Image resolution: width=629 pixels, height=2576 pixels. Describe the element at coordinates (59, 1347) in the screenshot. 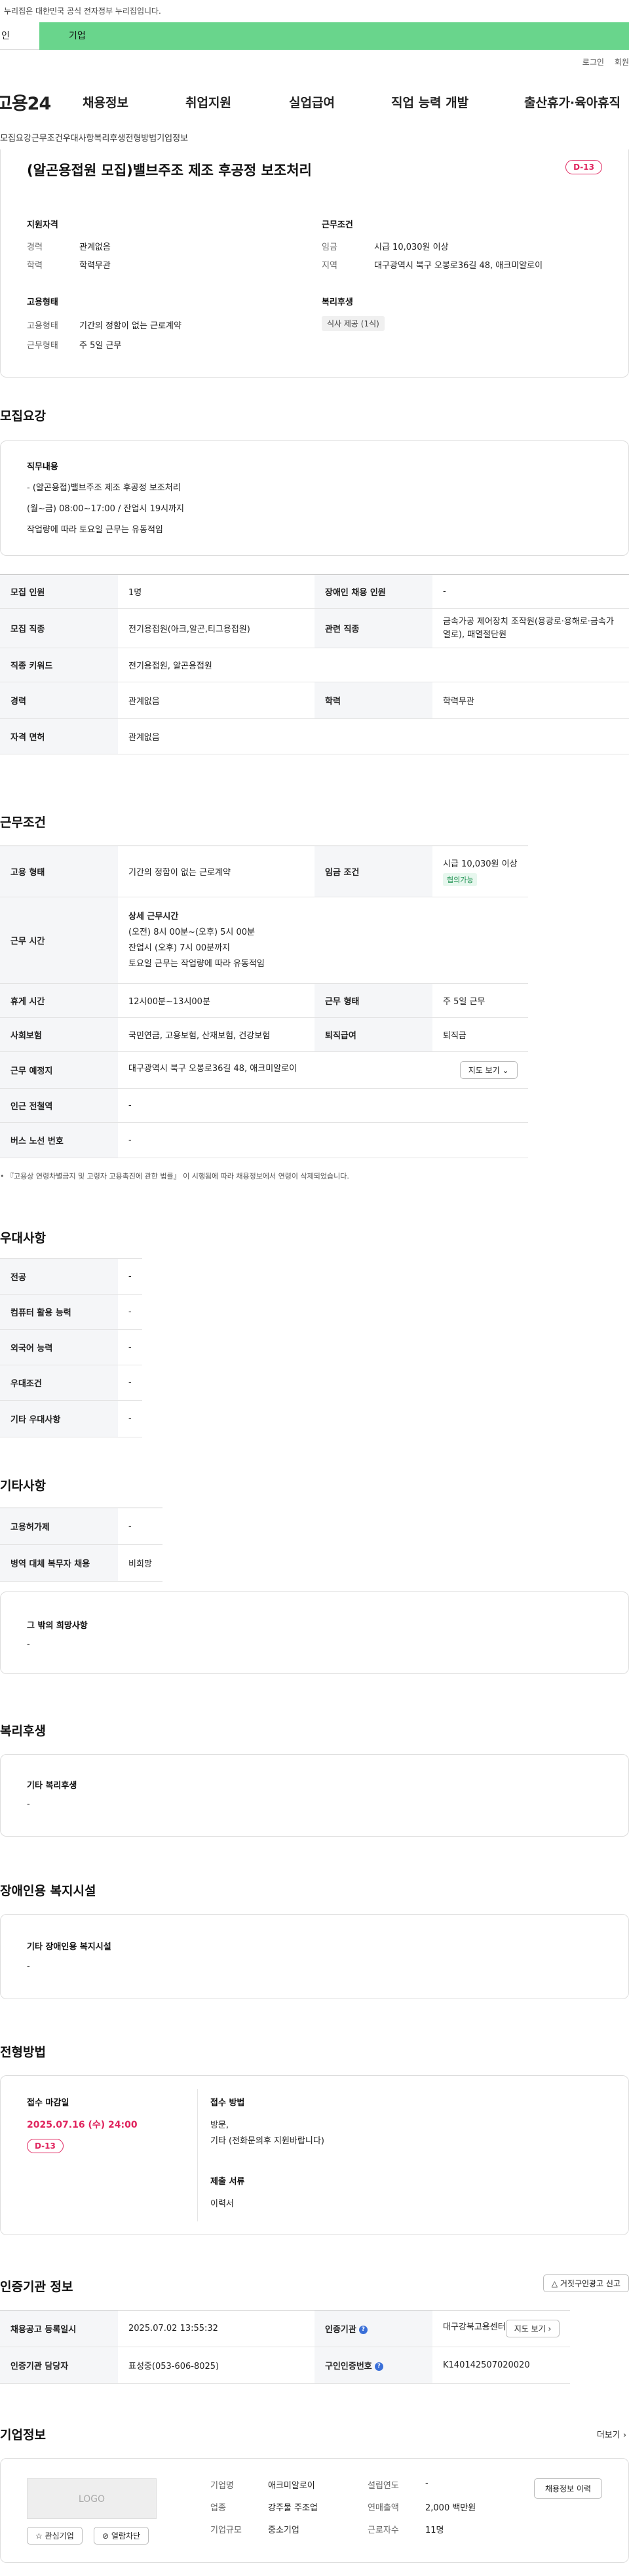

I see `th-cell: 외국어 능력` at that location.